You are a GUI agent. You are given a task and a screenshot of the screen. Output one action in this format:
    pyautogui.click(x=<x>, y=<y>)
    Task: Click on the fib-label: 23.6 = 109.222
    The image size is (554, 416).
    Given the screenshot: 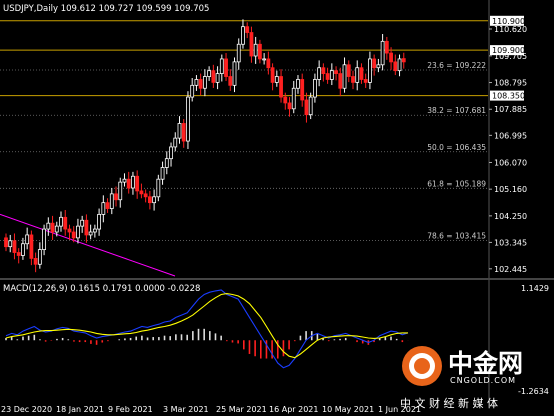 What is the action you would take?
    pyautogui.click(x=456, y=65)
    